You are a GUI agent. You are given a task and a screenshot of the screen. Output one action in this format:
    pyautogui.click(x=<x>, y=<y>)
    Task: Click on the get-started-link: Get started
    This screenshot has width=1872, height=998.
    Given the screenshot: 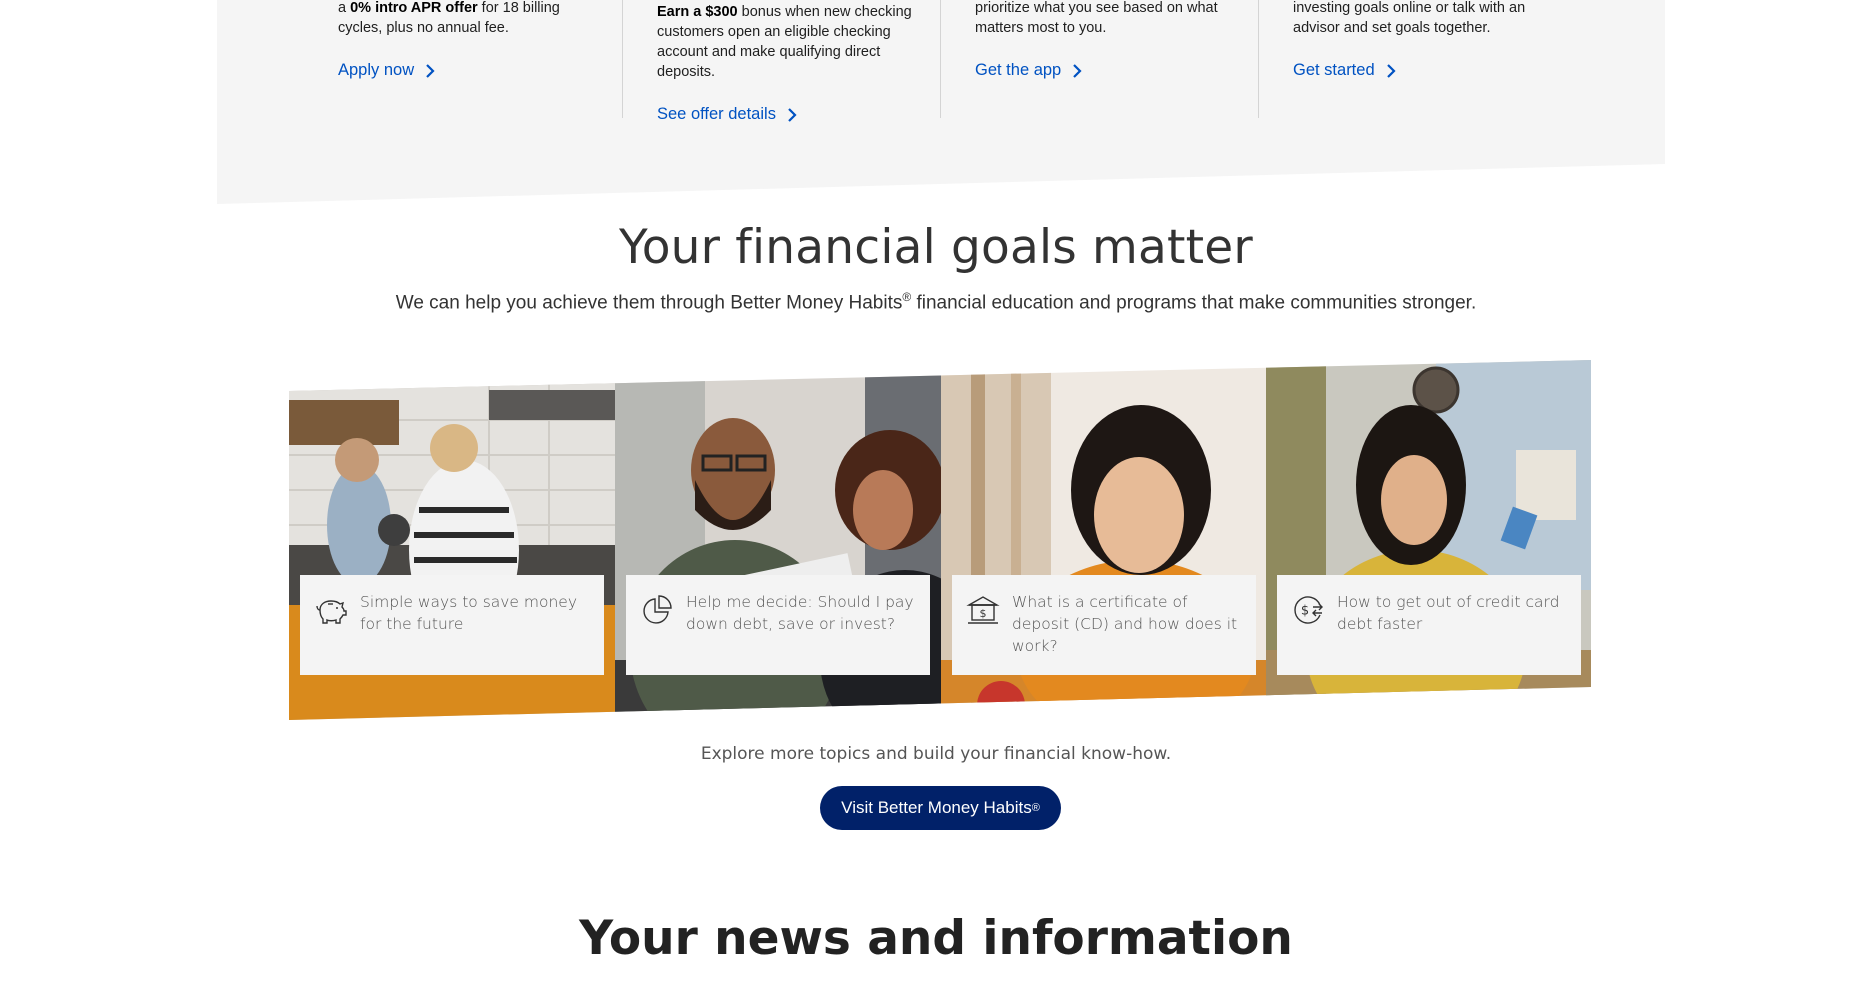 What is the action you would take?
    pyautogui.click(x=1345, y=70)
    